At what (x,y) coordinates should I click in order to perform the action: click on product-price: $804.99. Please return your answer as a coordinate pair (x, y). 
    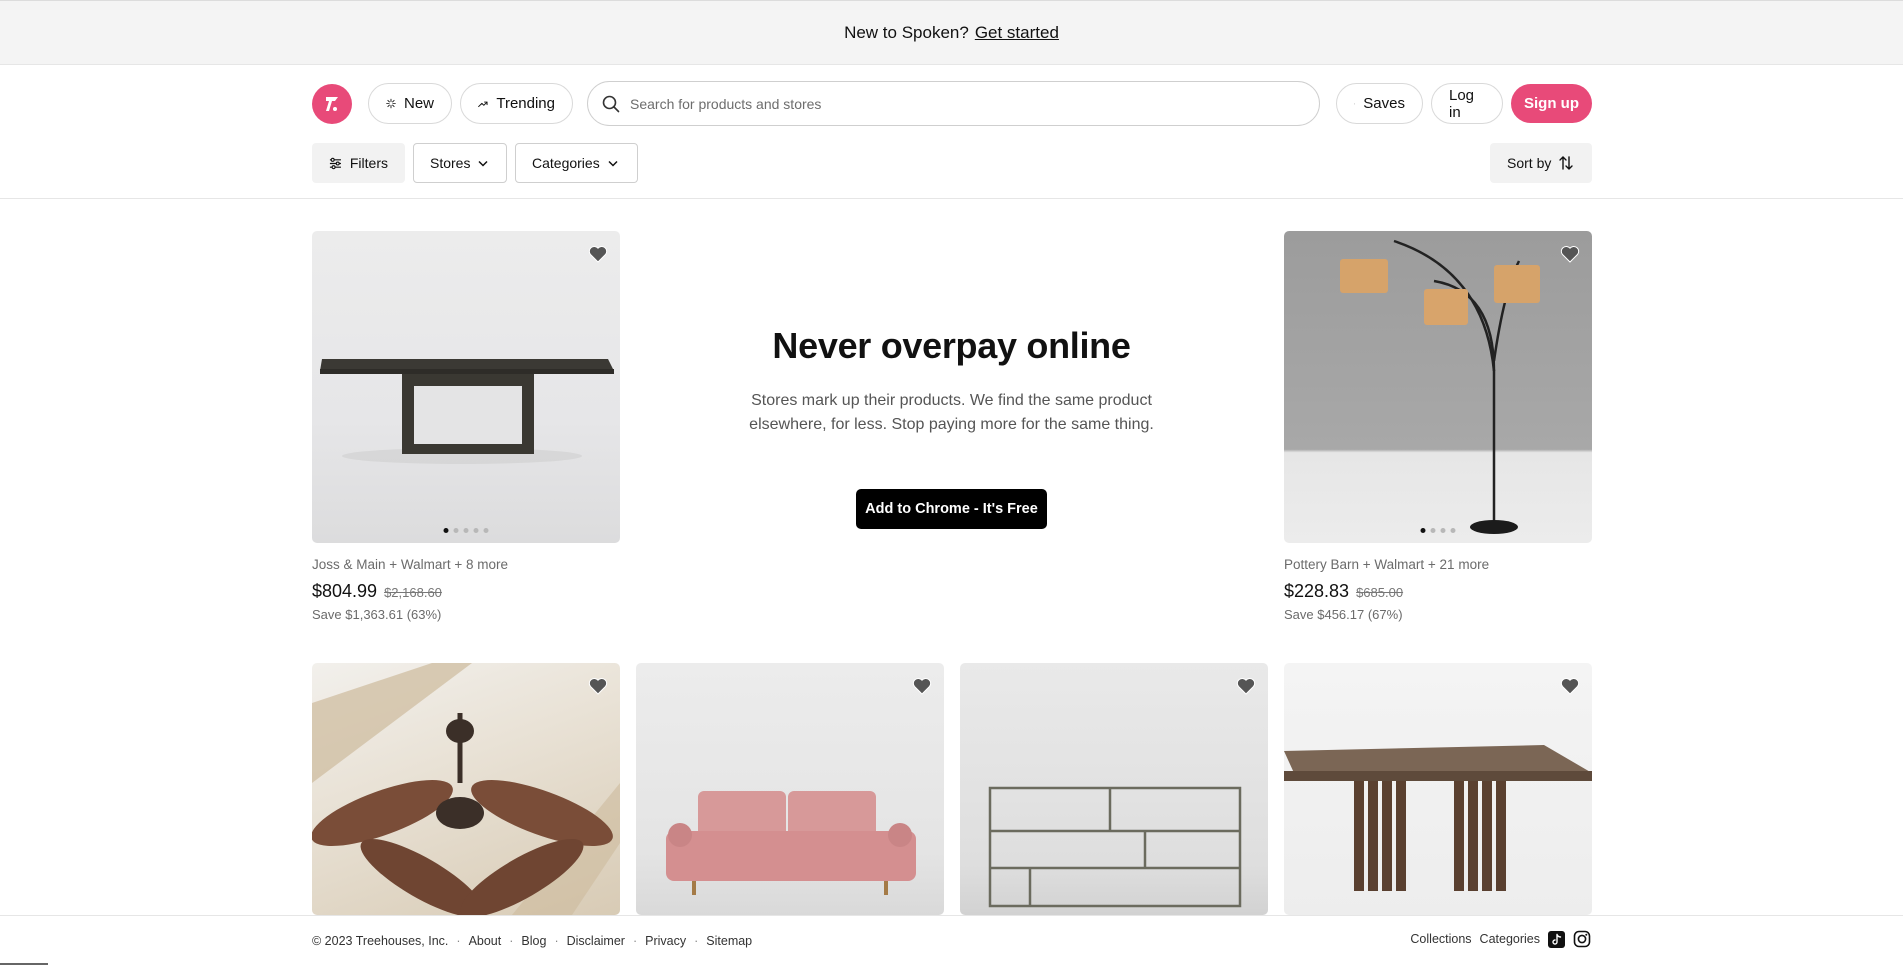
    Looking at the image, I should click on (345, 591).